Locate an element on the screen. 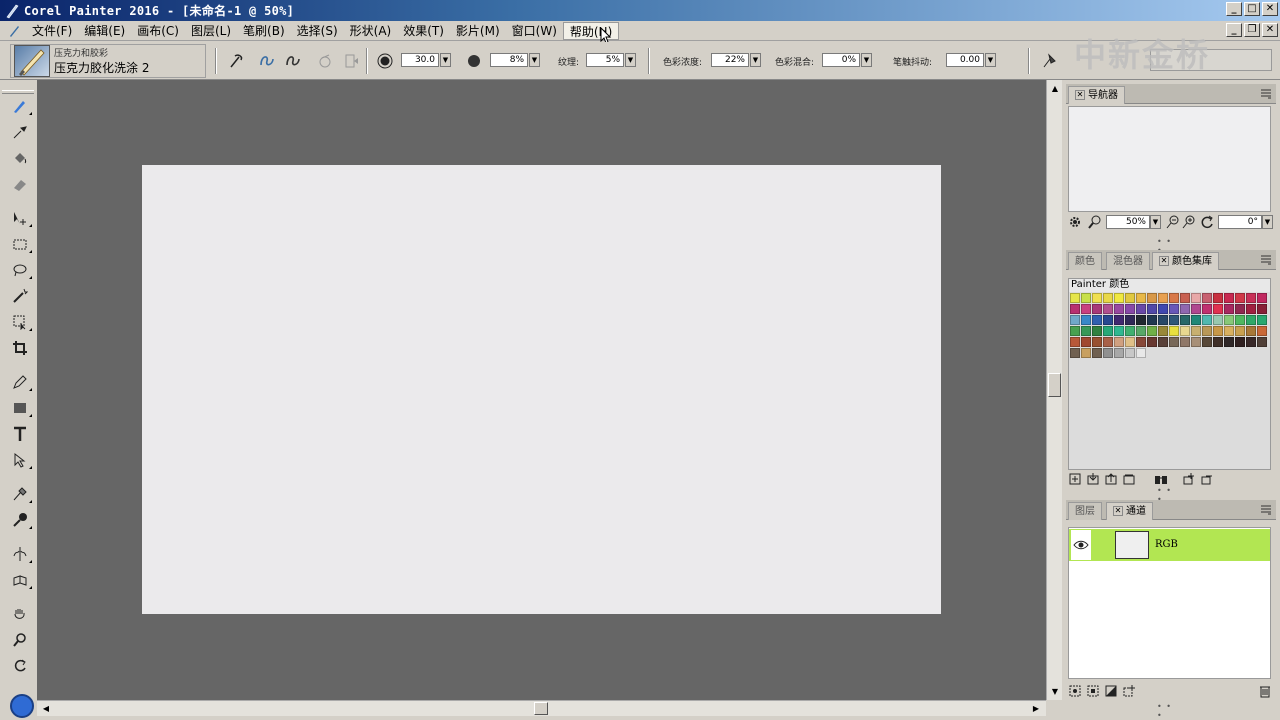 The width and height of the screenshot is (1280, 720). menu-shapes: 形状(A) is located at coordinates (371, 31).